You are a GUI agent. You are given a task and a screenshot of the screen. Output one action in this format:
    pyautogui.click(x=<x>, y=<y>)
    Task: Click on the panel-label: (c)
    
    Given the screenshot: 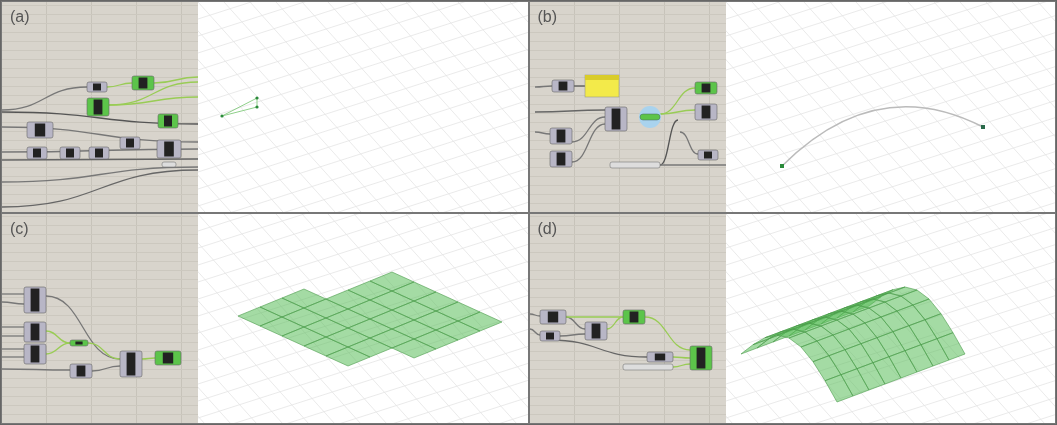 What is the action you would take?
    pyautogui.click(x=19, y=228)
    